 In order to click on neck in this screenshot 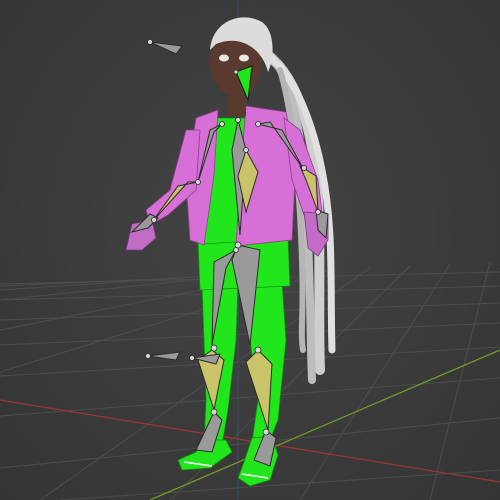, I will do `click(237, 106)`.